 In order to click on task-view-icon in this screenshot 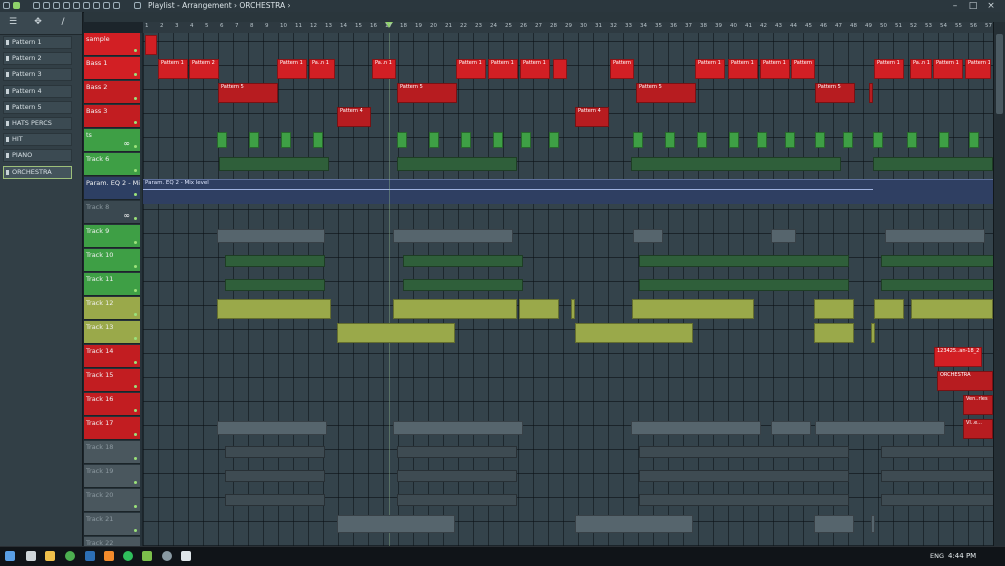, I will do `click(31, 556)`.